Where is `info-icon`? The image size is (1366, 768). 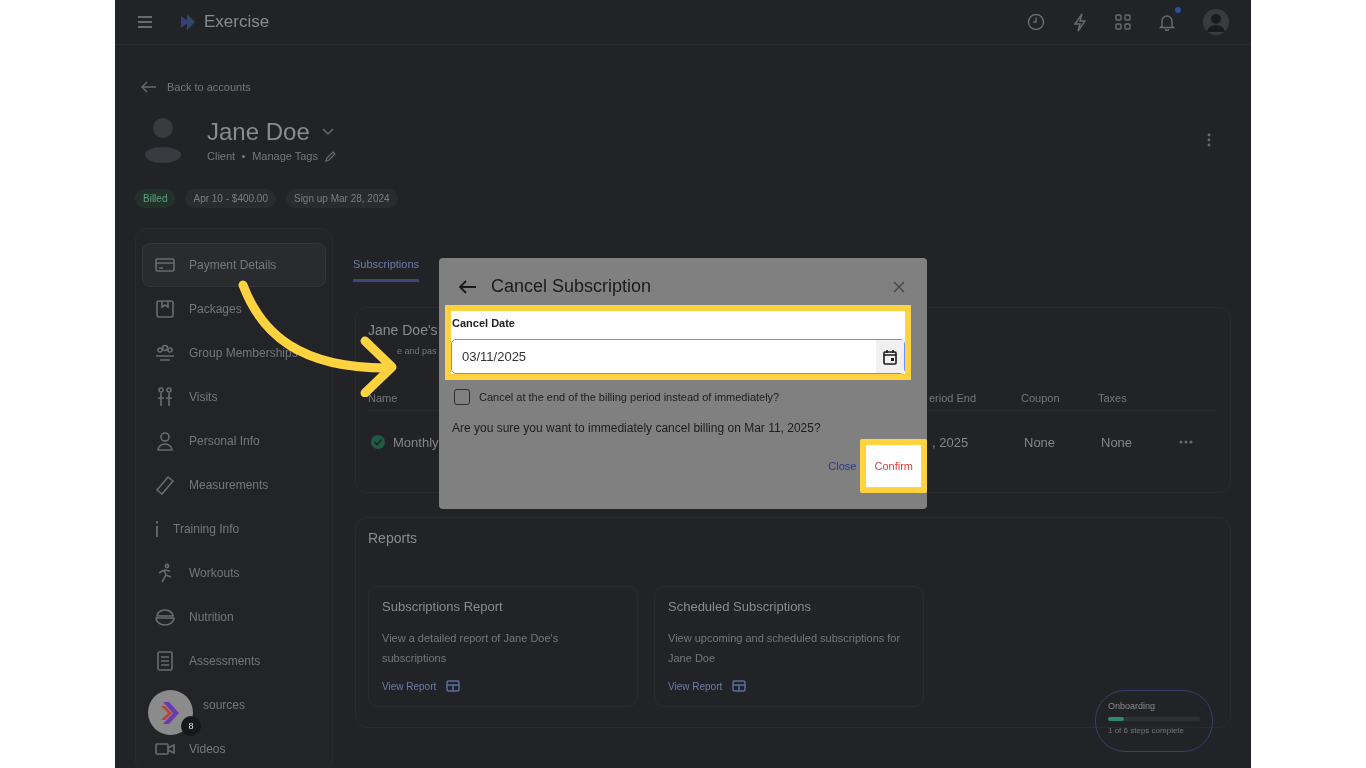 info-icon is located at coordinates (157, 529).